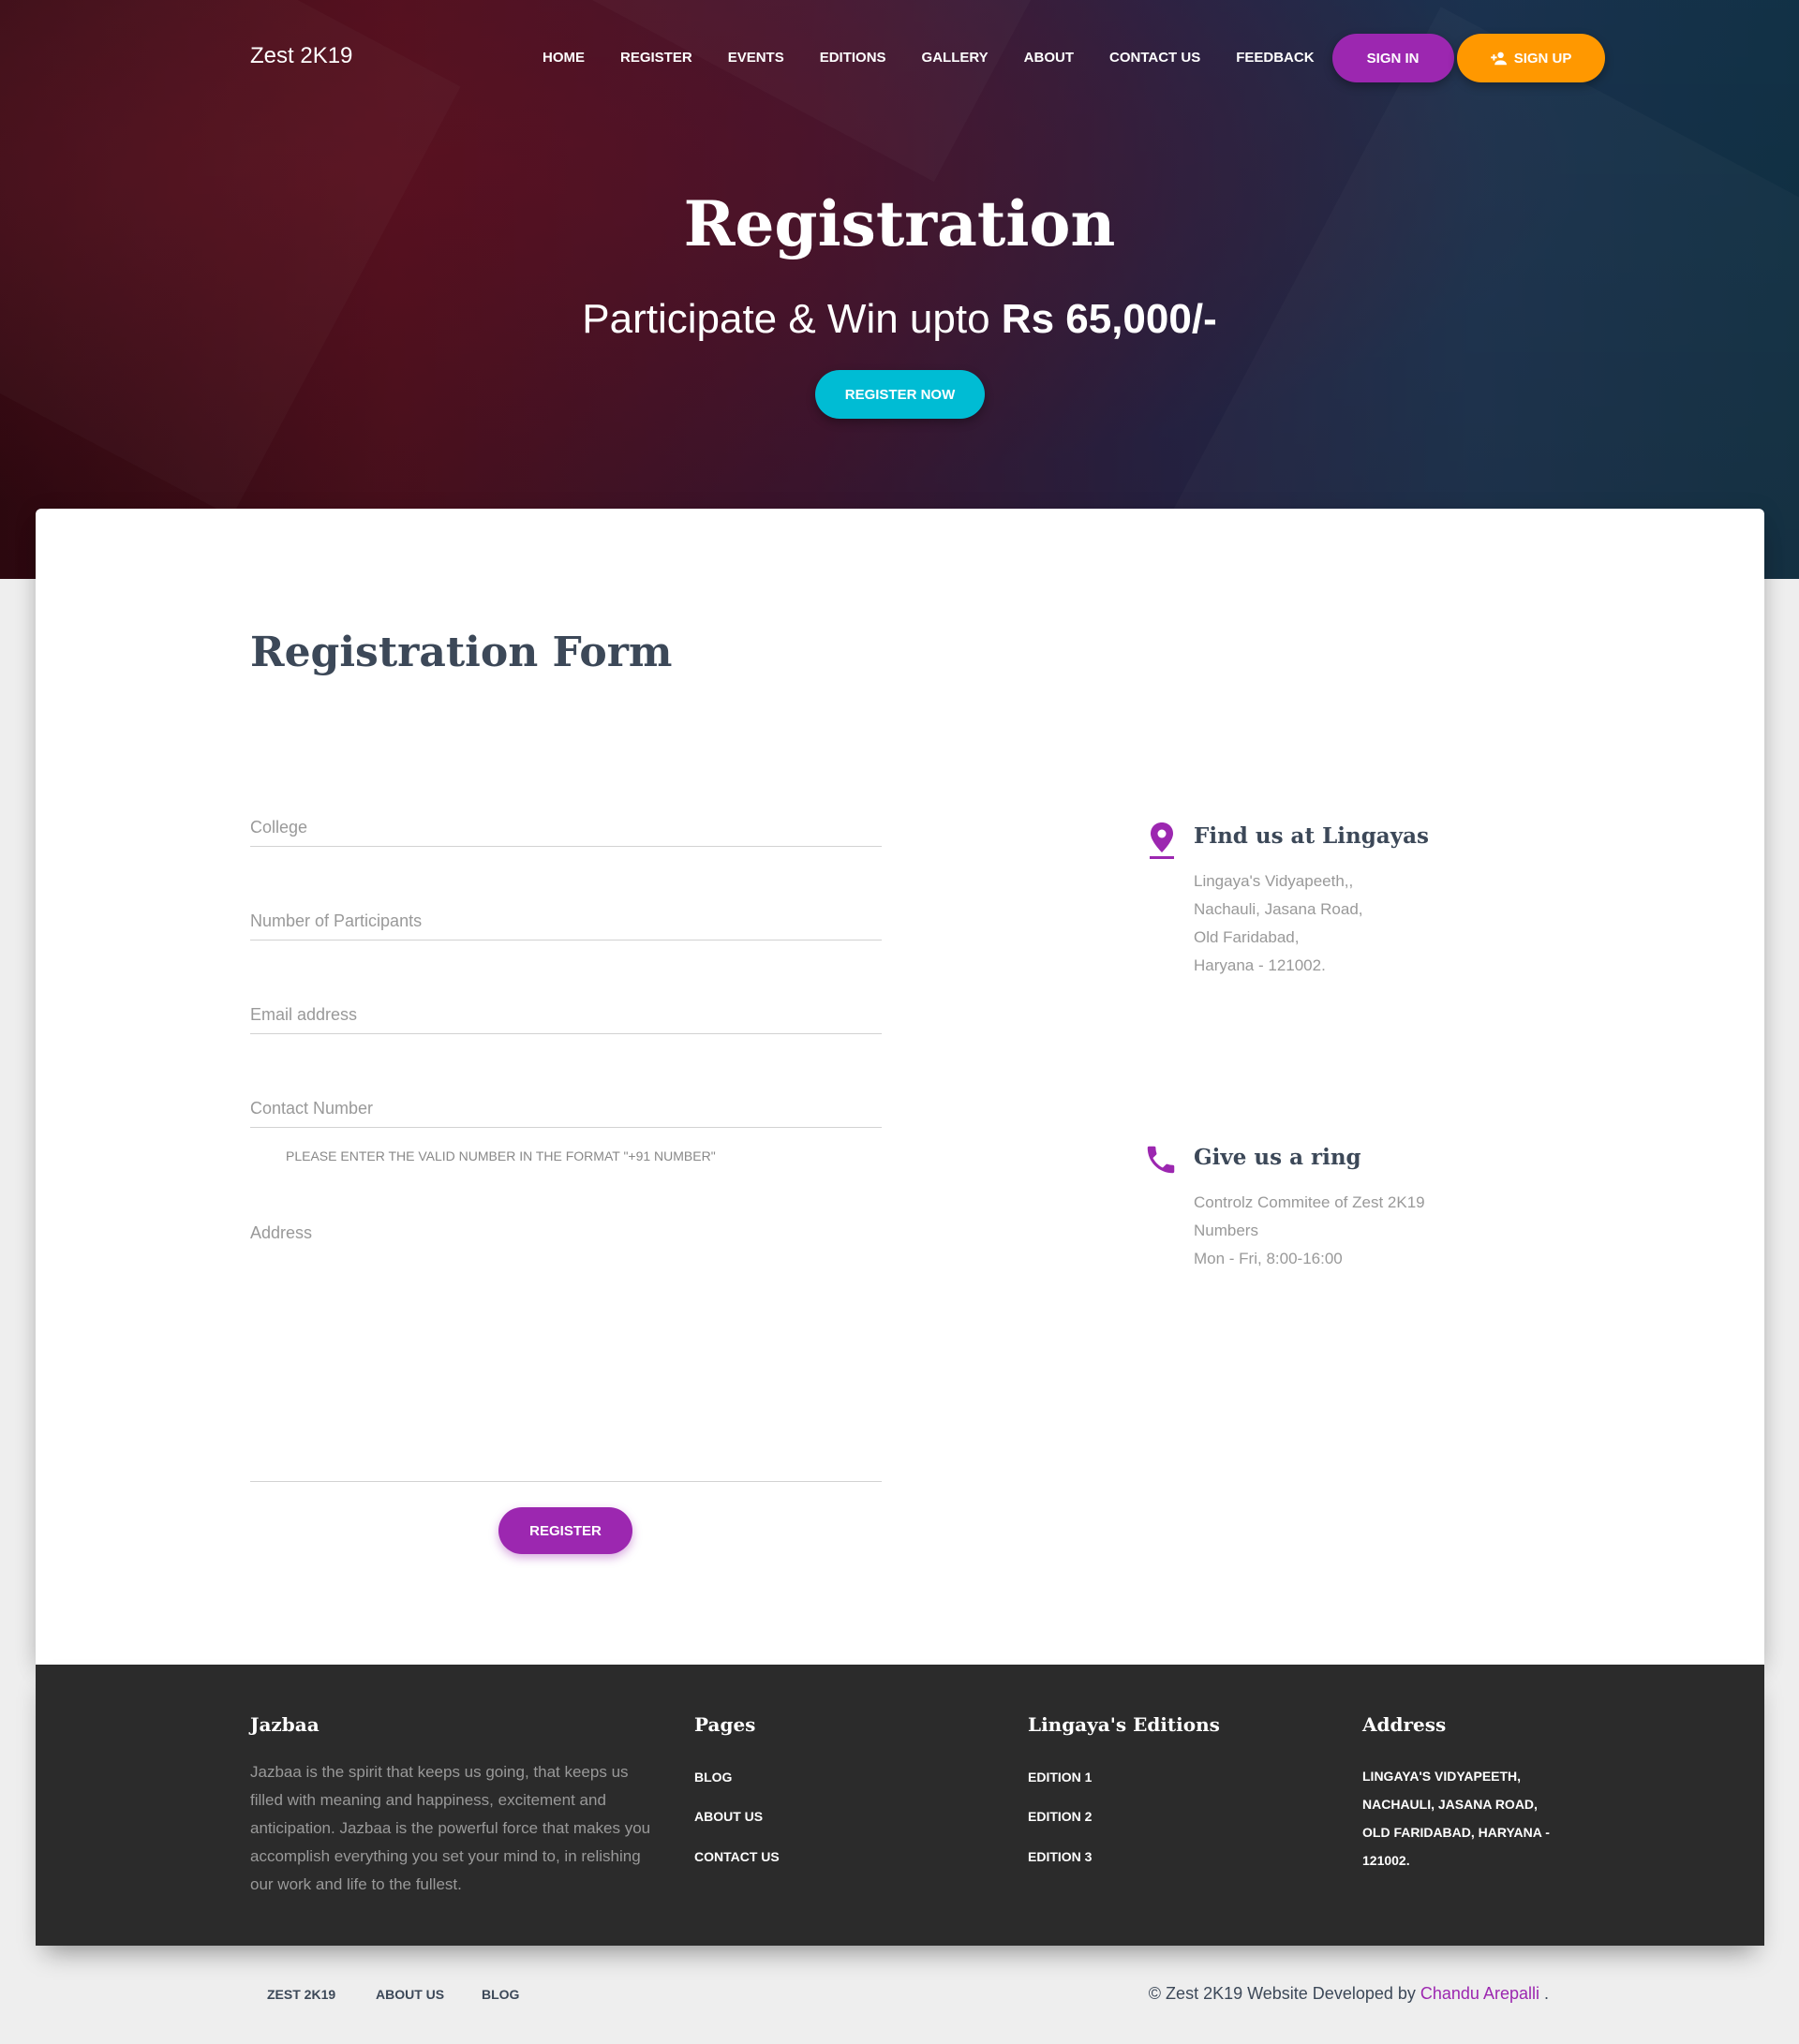 The height and width of the screenshot is (2044, 1799). Describe the element at coordinates (566, 1006) in the screenshot. I see `email-input: Email address` at that location.